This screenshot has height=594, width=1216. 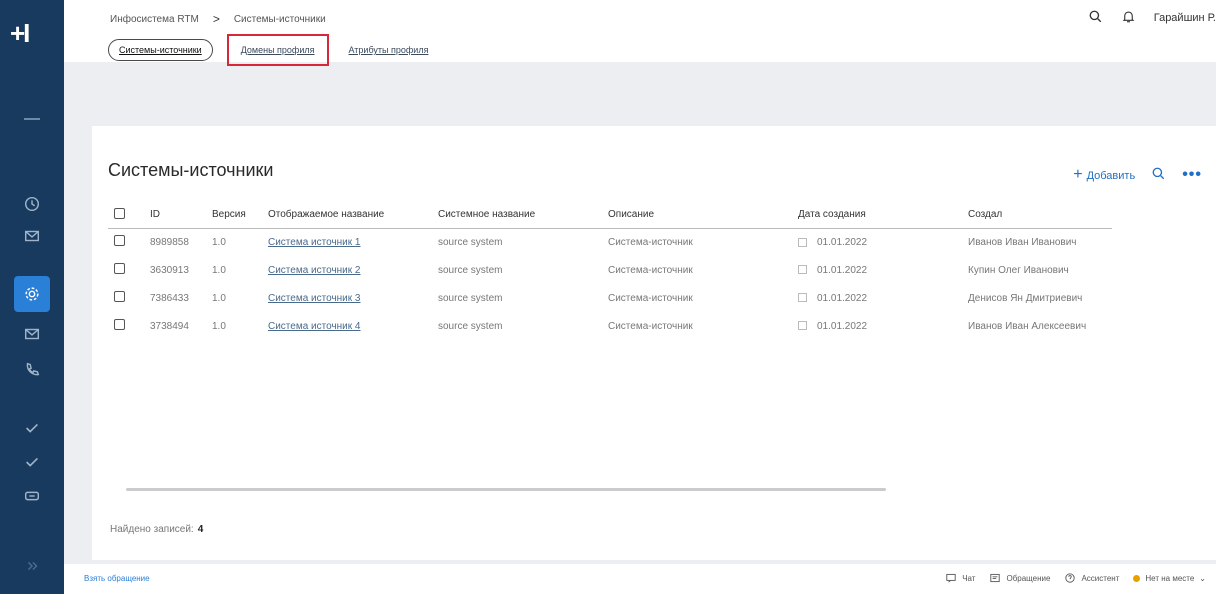 I want to click on column-version: Версия, so click(x=234, y=215).